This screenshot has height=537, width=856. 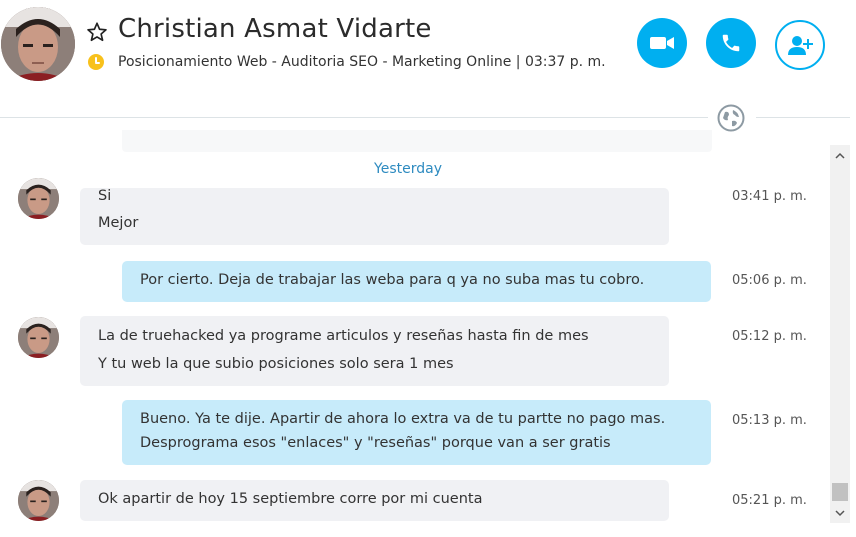 I want to click on globe-icon, so click(x=731, y=118).